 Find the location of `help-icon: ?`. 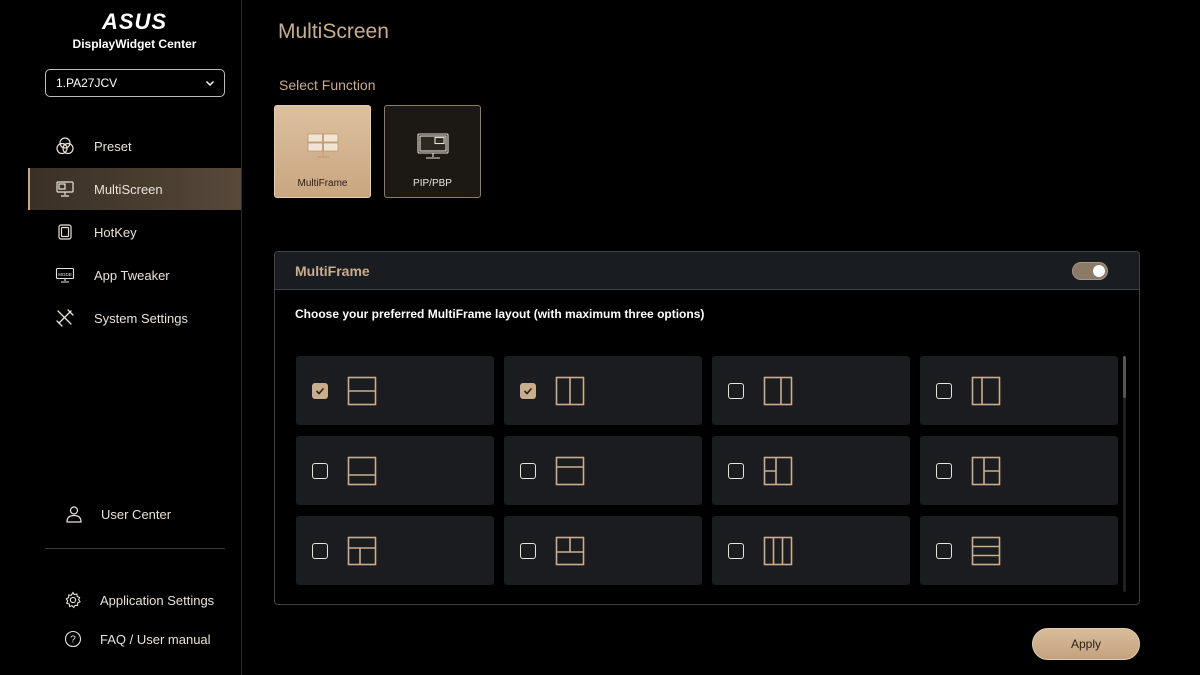

help-icon: ? is located at coordinates (73, 639).